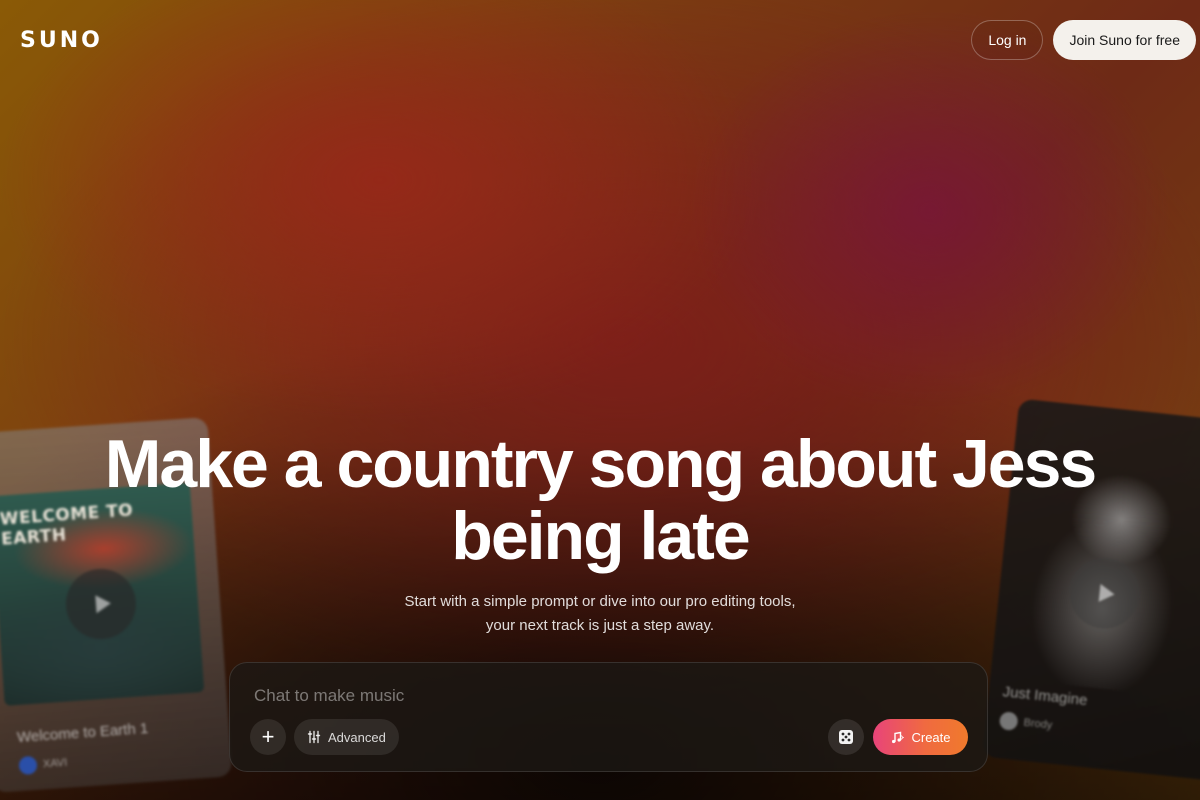 The height and width of the screenshot is (800, 1200). I want to click on song-artist: Brody, so click(1025, 722).